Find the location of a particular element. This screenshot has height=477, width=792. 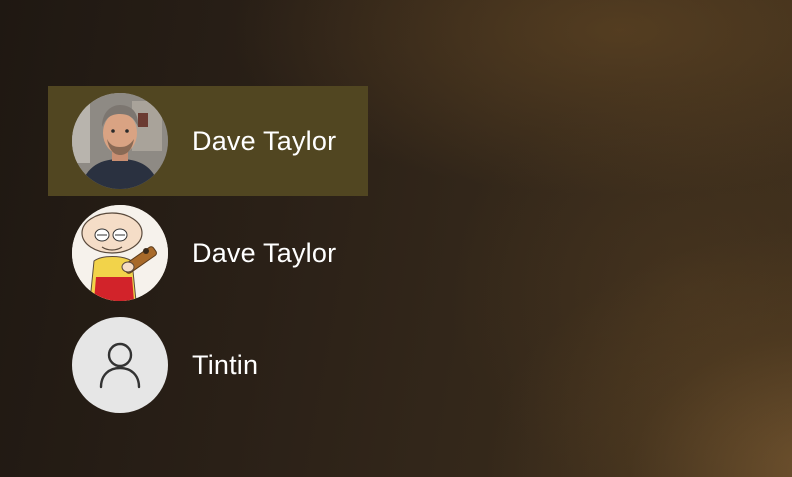

user-name-label: Tintin is located at coordinates (225, 364).